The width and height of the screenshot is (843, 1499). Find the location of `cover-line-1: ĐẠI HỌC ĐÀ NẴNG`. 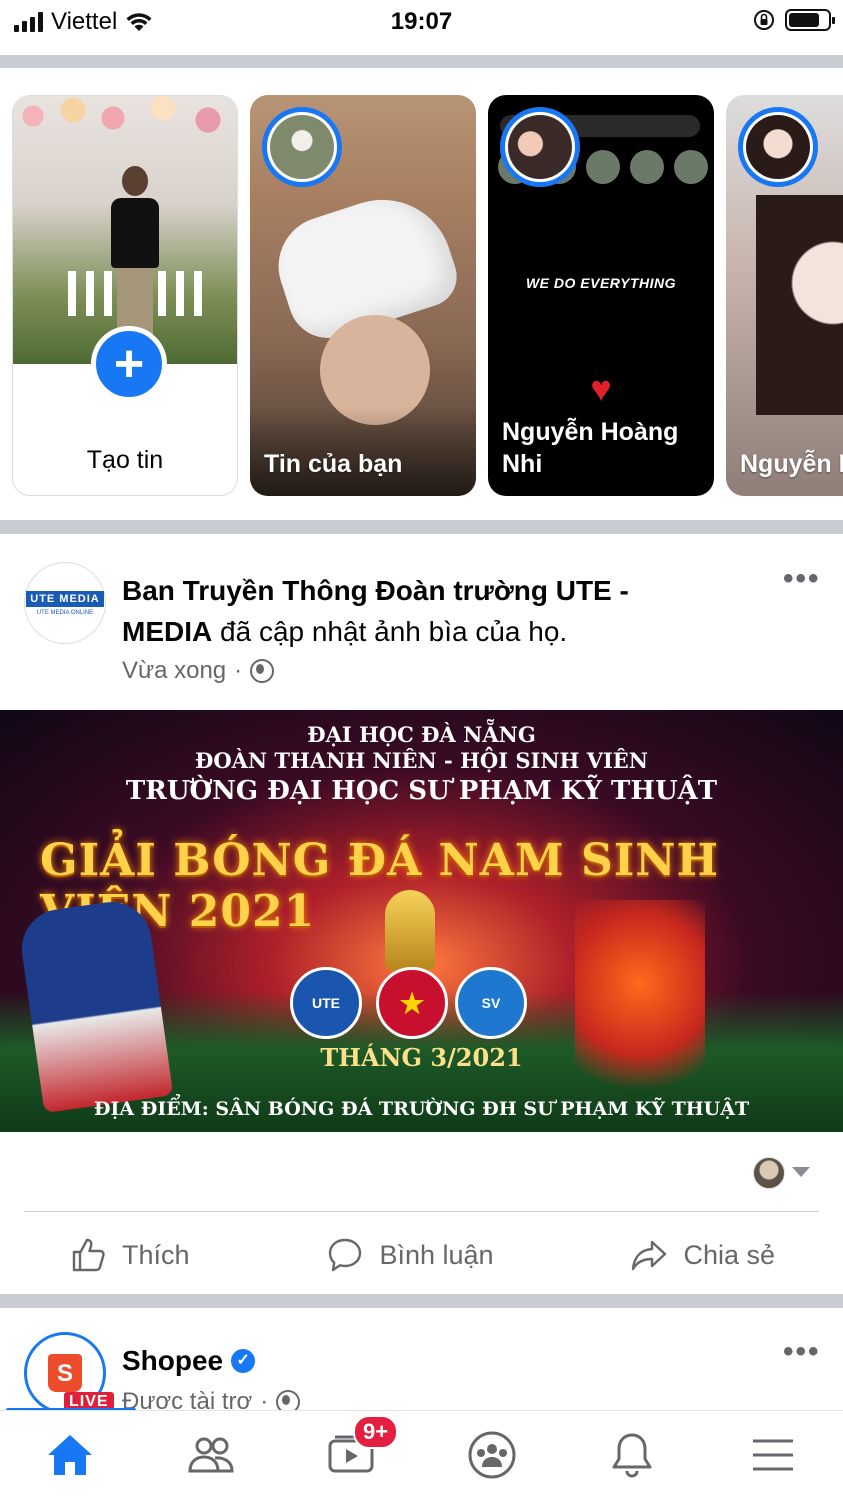

cover-line-1: ĐẠI HỌC ĐÀ NẴNG is located at coordinates (421, 734).